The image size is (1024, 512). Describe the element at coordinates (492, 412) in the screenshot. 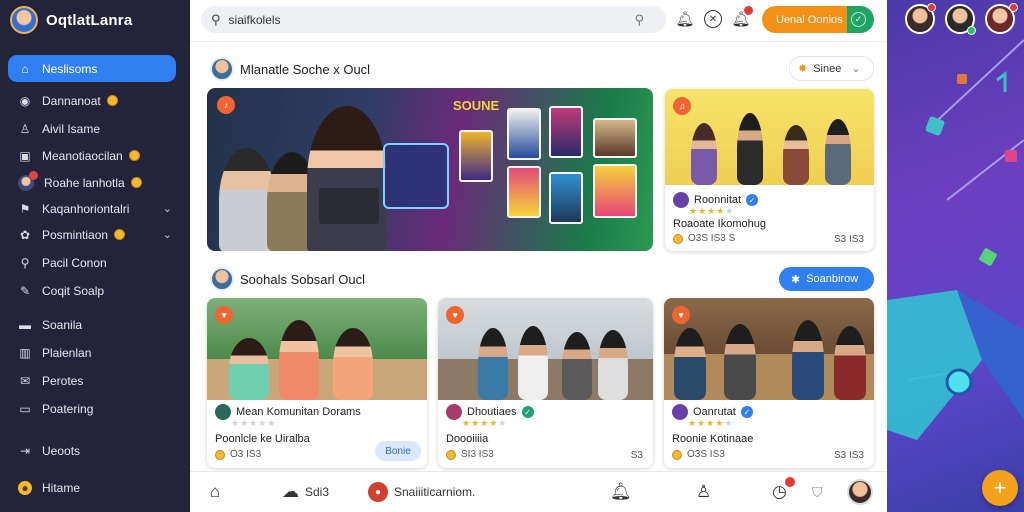

I see `card-author-name: Dhoutiaes` at that location.